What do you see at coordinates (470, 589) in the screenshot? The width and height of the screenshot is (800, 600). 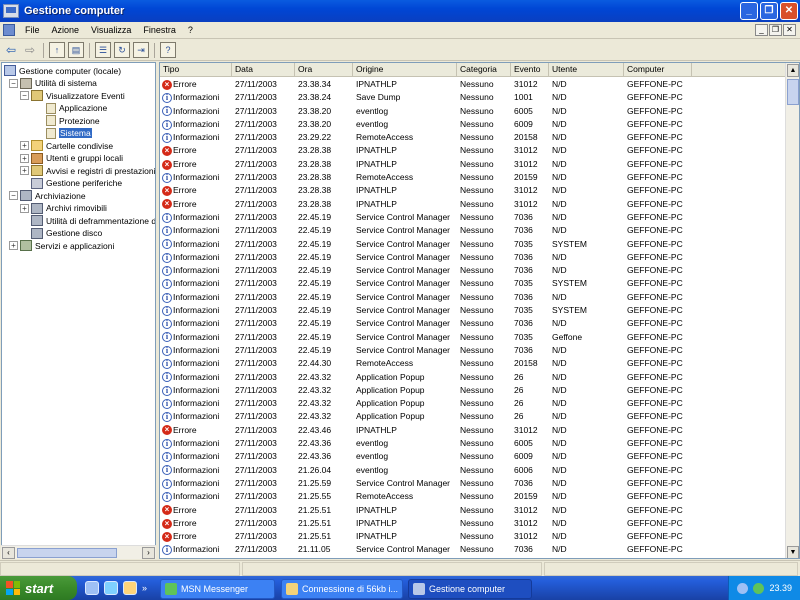 I see `task-computer-management: Gestione computer` at bounding box center [470, 589].